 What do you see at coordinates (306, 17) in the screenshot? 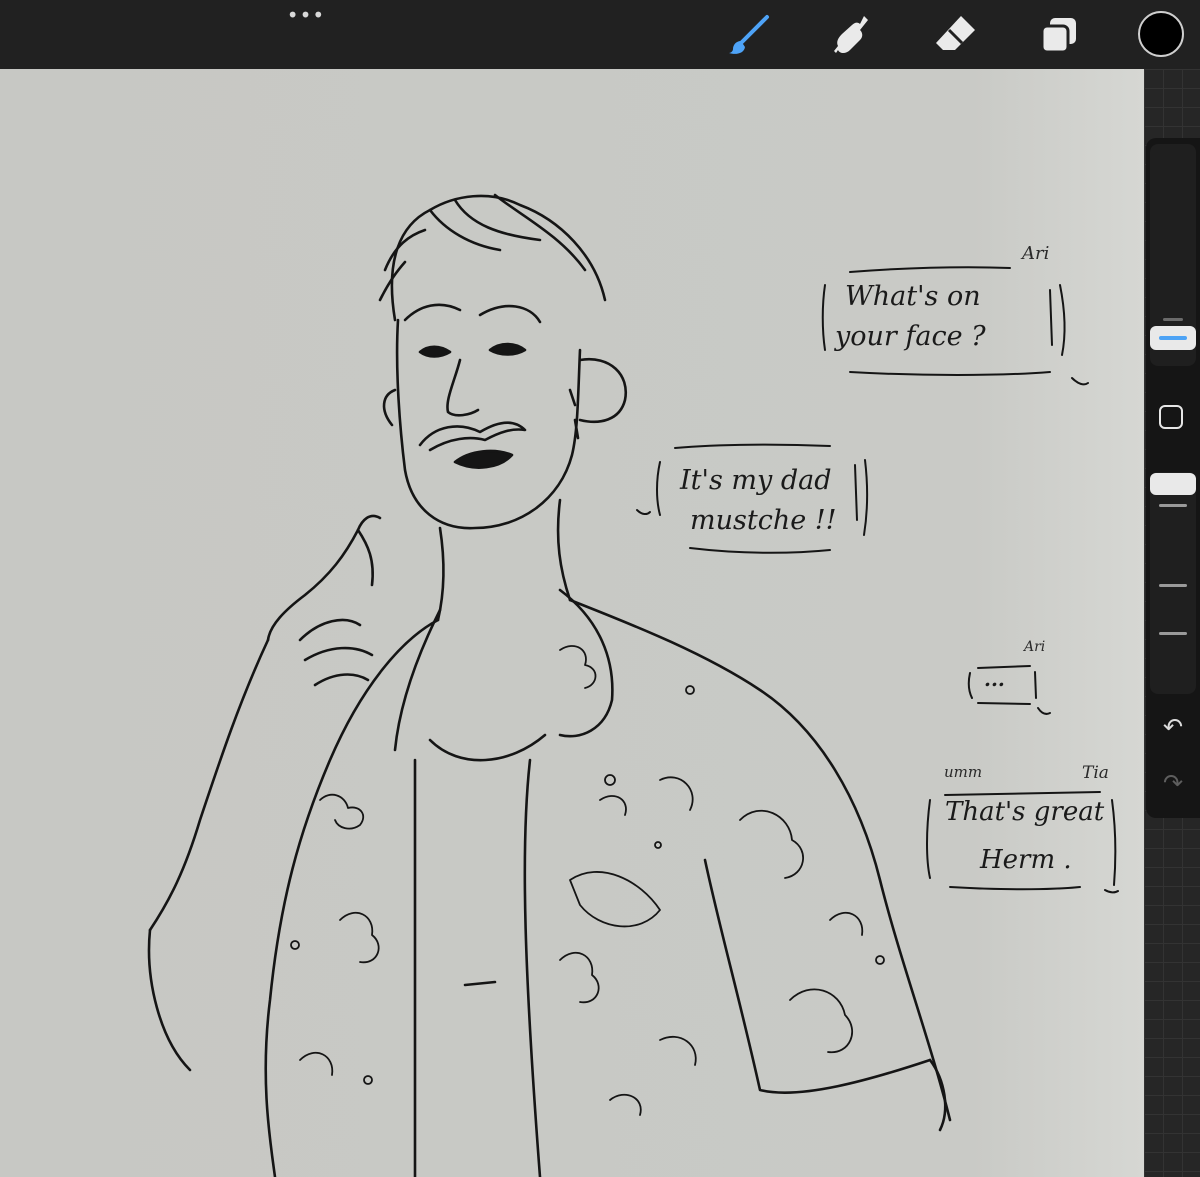
I see `more-options-button: •••` at bounding box center [306, 17].